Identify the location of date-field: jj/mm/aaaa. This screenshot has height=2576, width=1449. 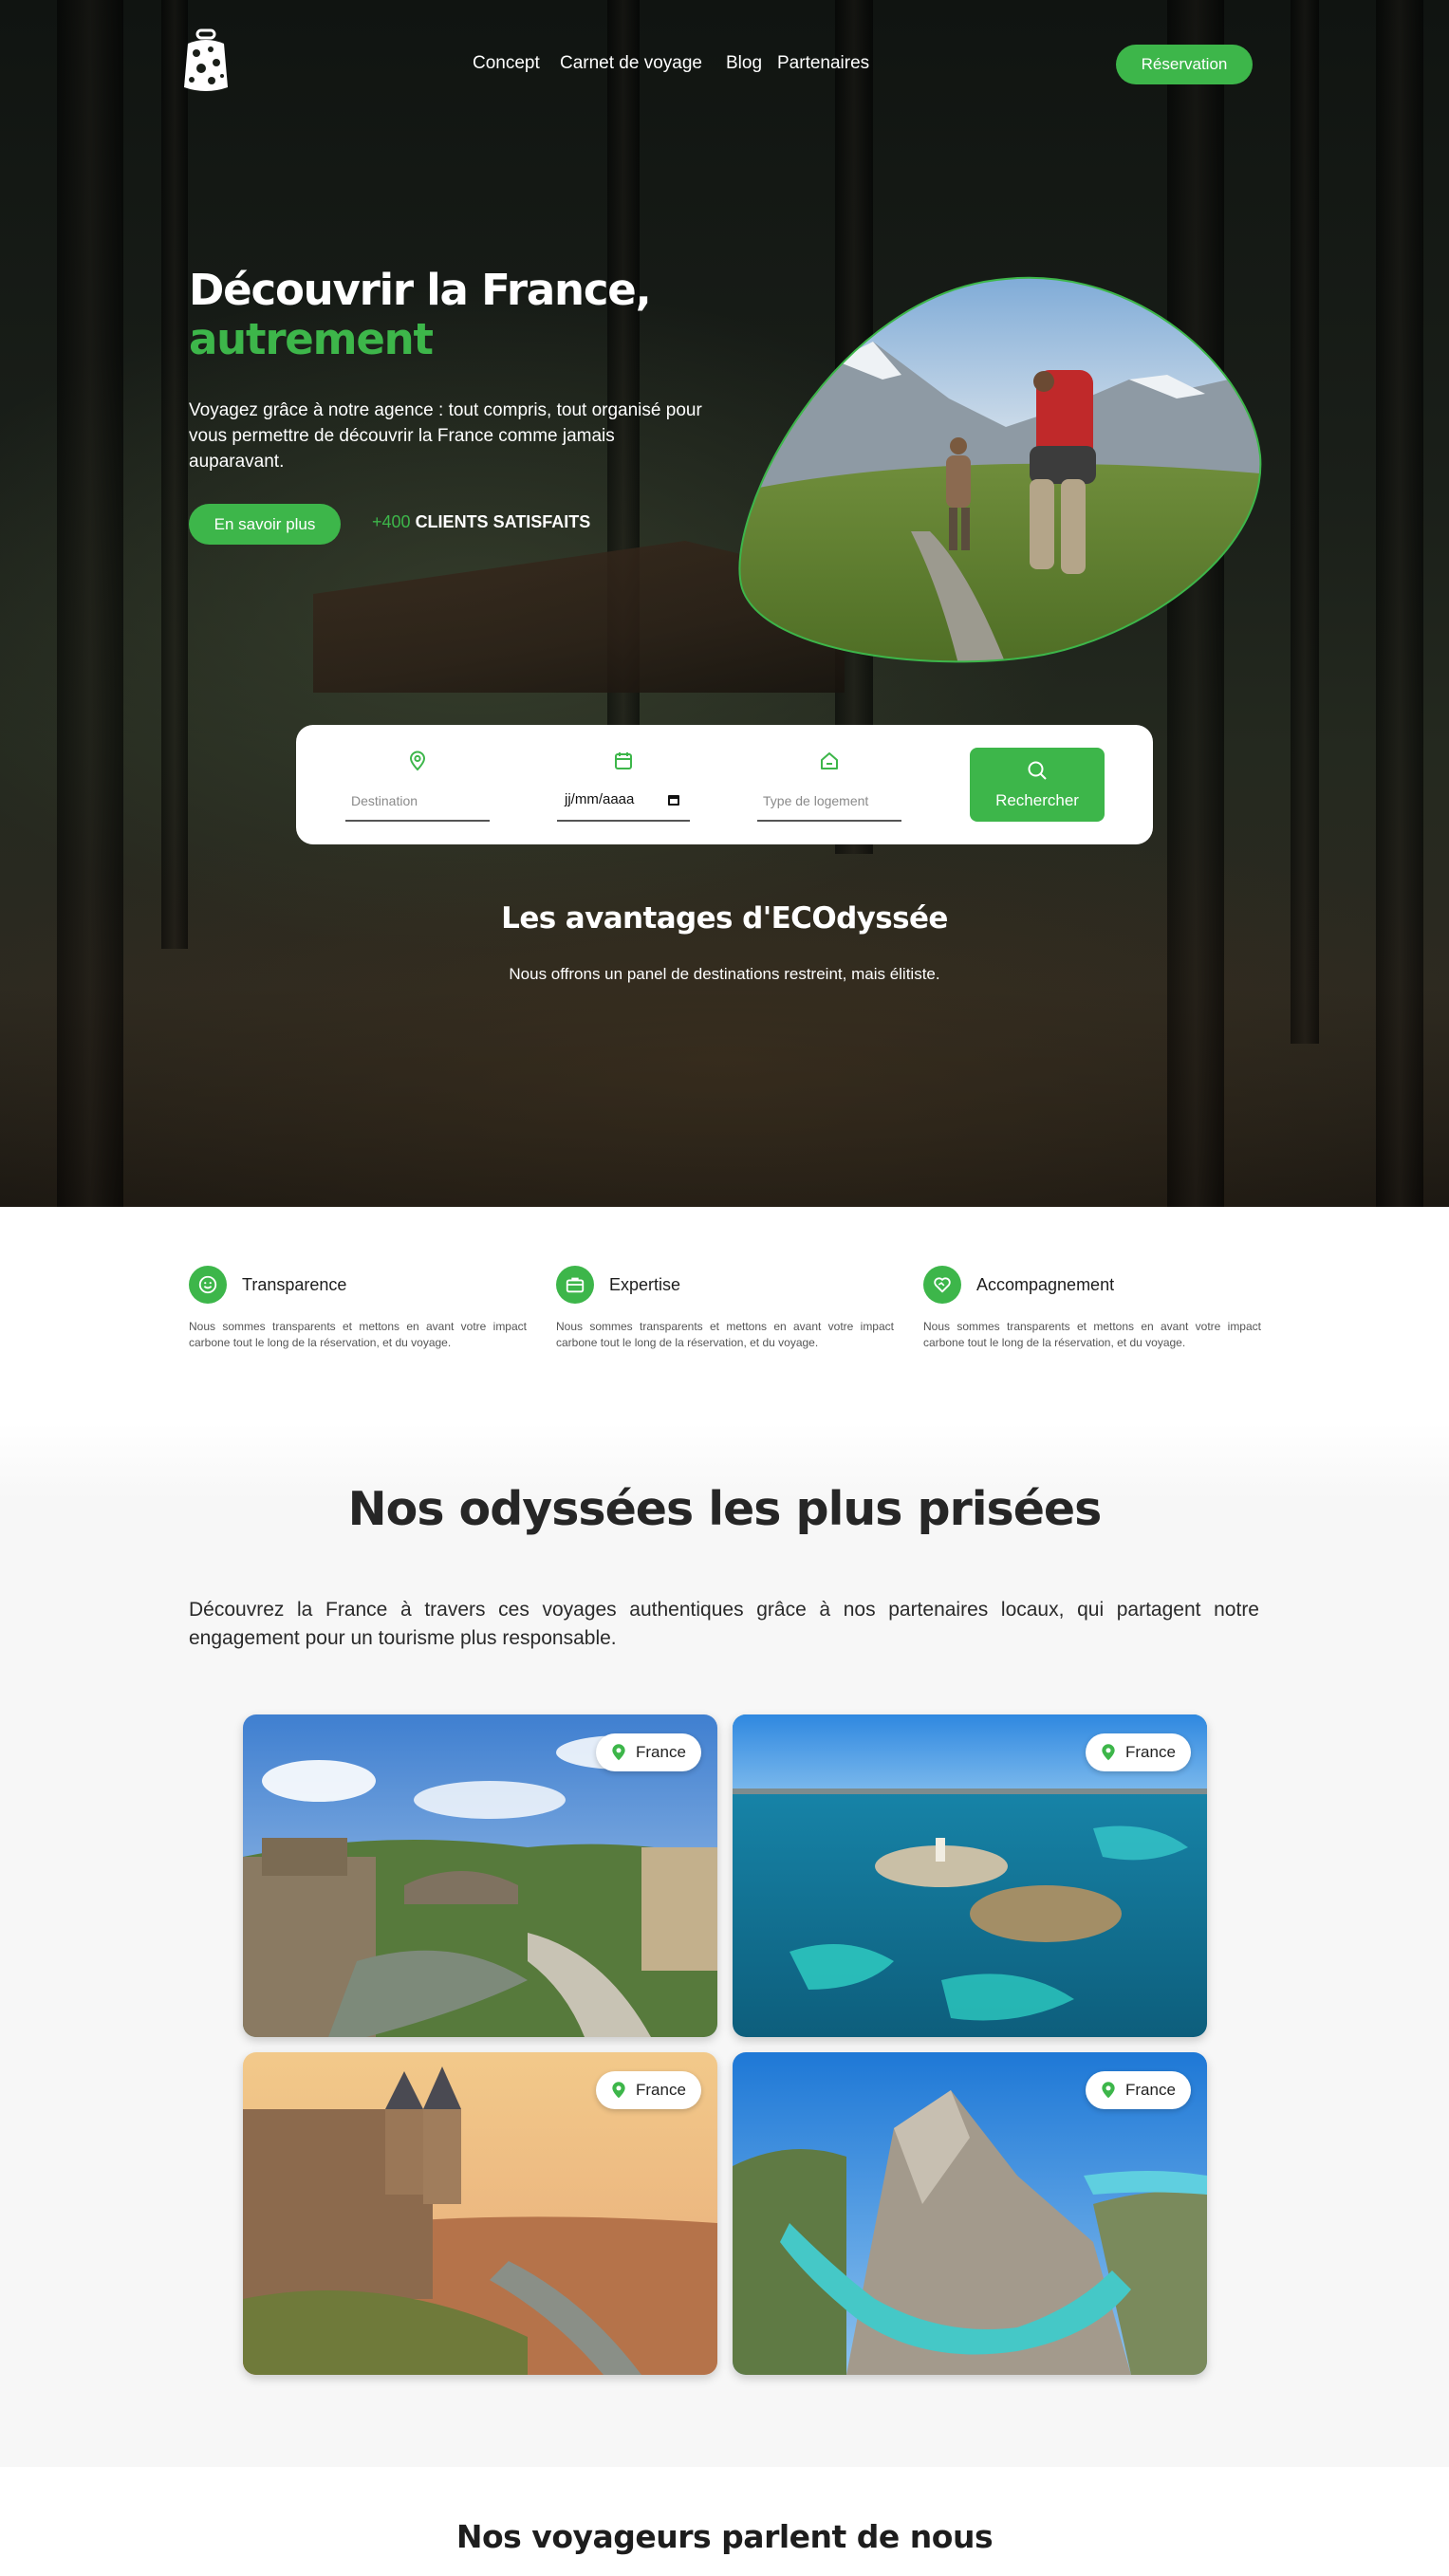
(623, 784).